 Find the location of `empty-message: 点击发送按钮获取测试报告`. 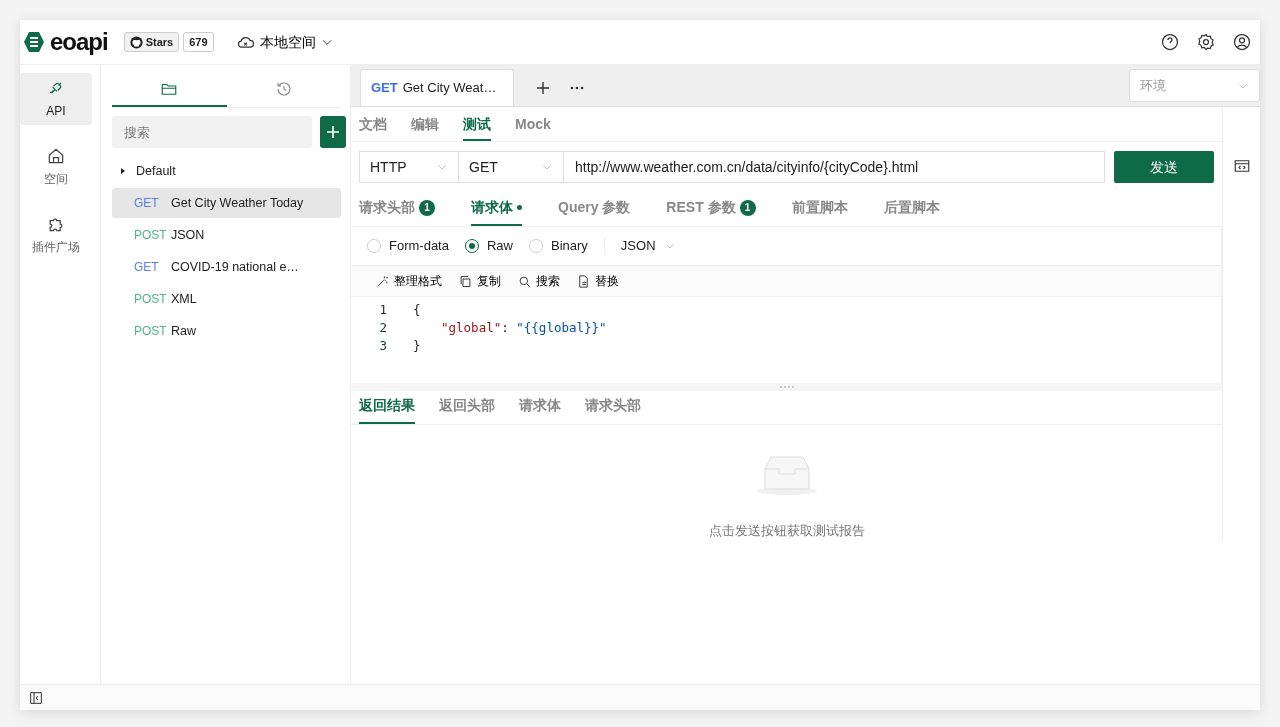

empty-message: 点击发送按钮获取测试报告 is located at coordinates (786, 531).